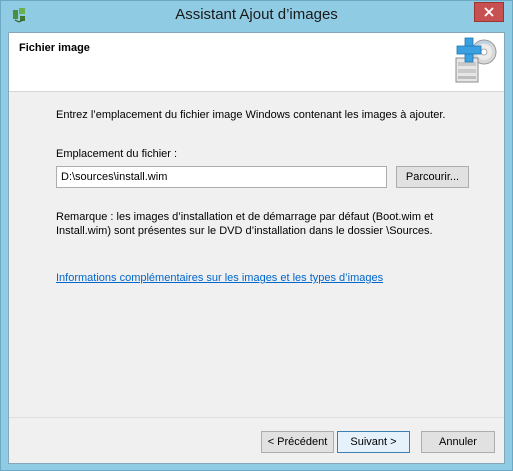 The height and width of the screenshot is (471, 513). Describe the element at coordinates (256, 62) in the screenshot. I see `wizard-header: Fichier image` at that location.